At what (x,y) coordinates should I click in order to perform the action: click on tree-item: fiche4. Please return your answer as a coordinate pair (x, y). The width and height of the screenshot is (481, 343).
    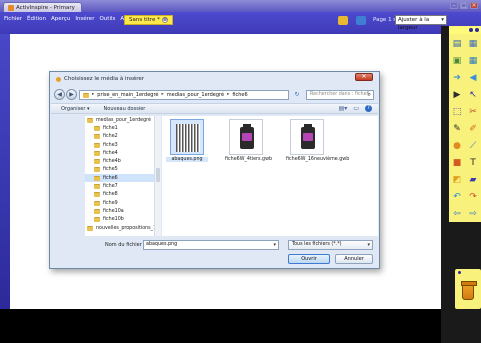
    Looking at the image, I should click on (122, 153).